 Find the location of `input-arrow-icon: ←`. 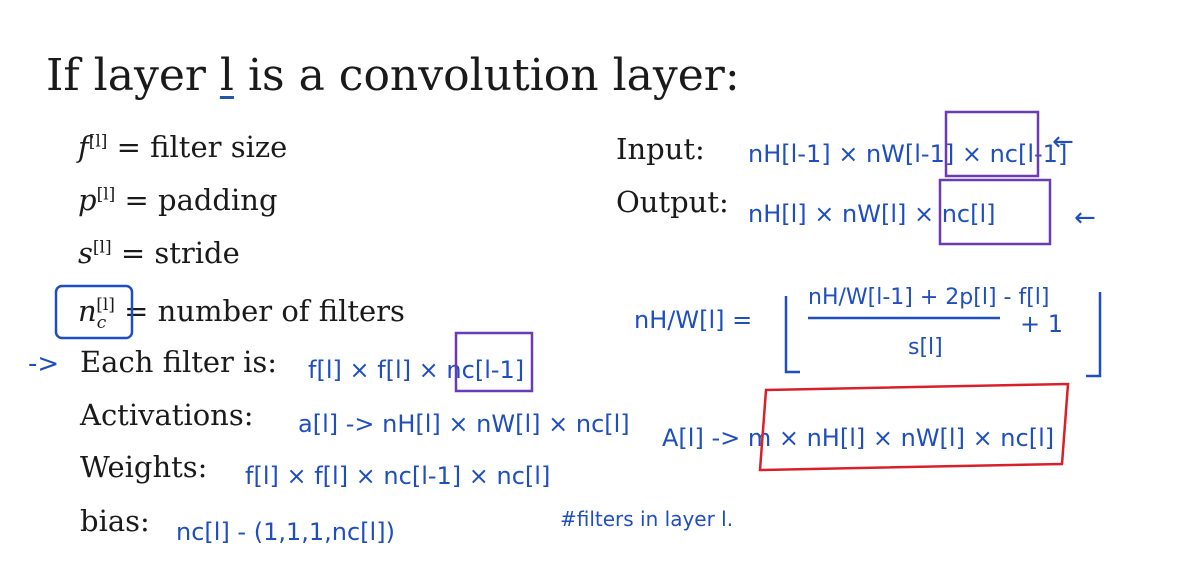

input-arrow-icon: ← is located at coordinates (1063, 142).